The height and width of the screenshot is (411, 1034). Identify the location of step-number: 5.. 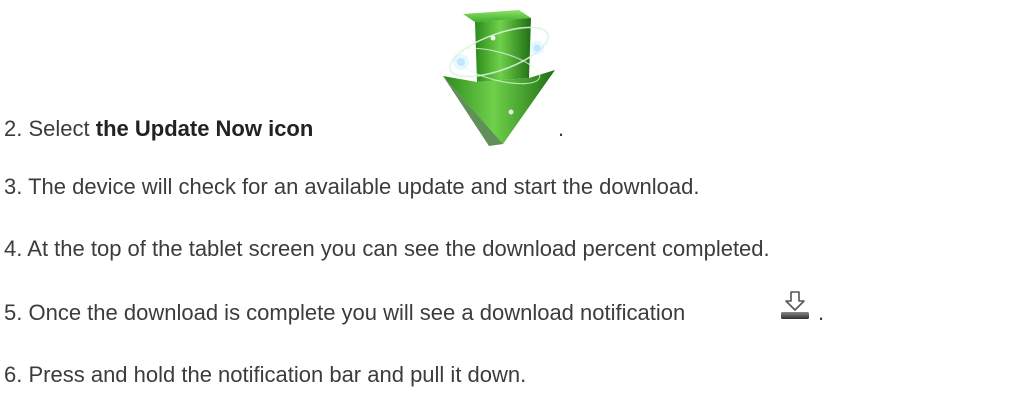
(13, 312).